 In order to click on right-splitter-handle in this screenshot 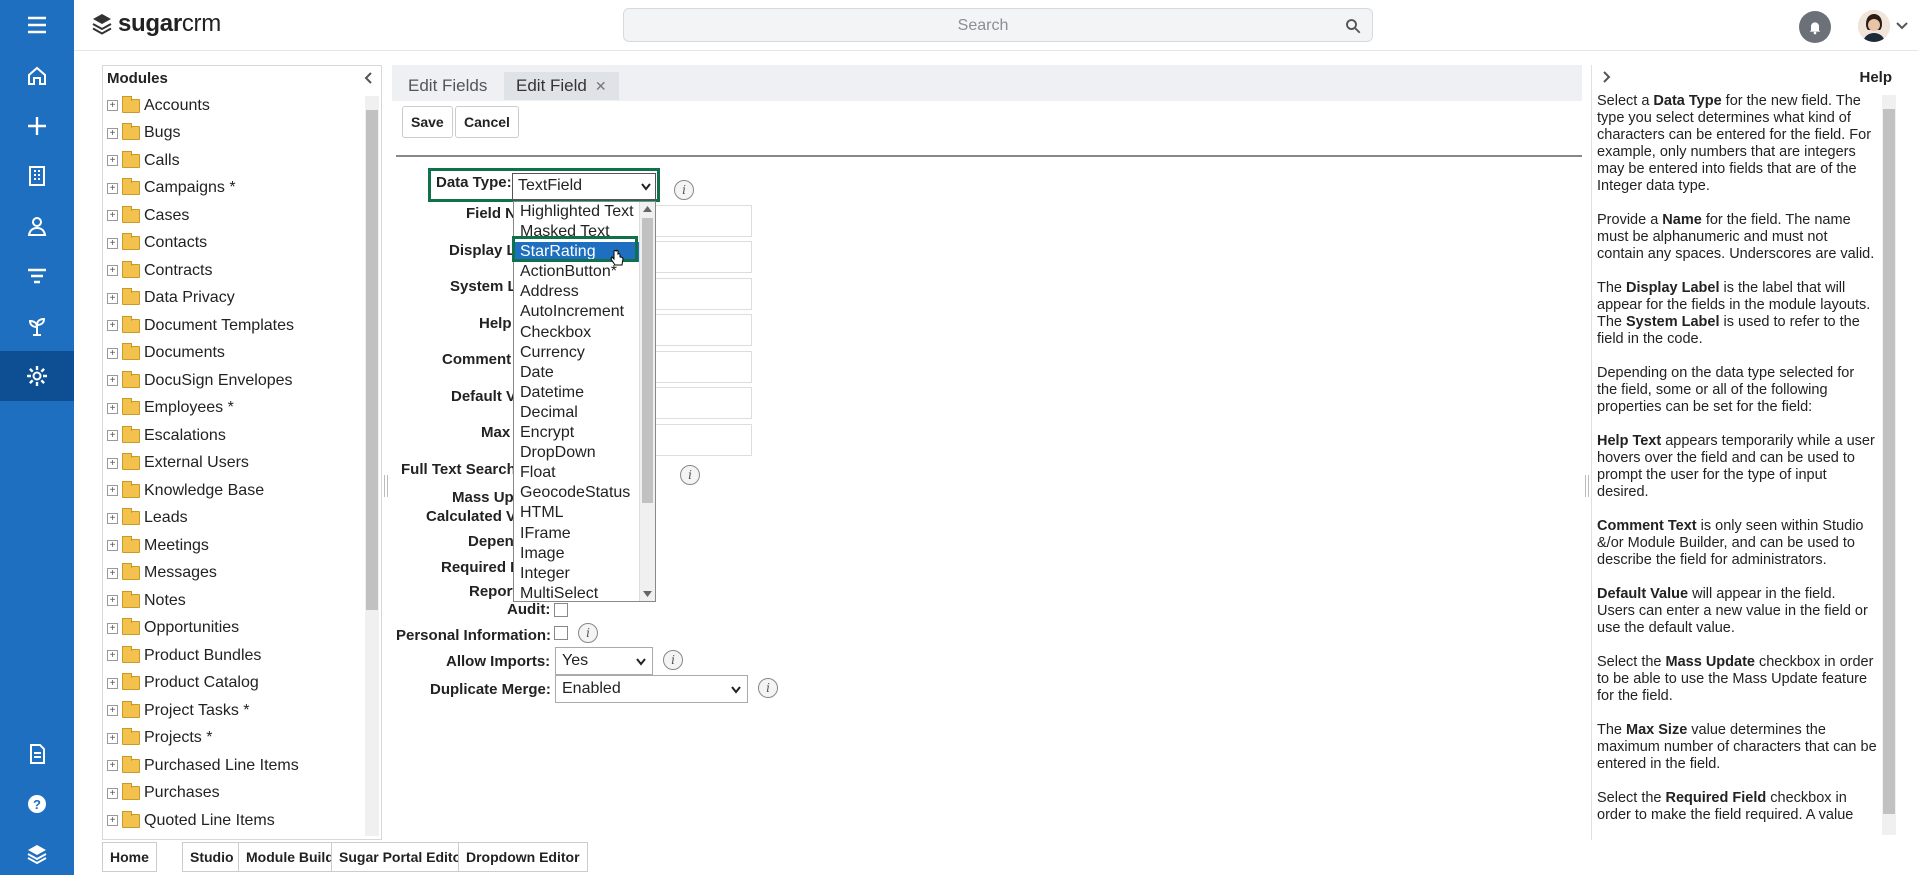, I will do `click(1587, 486)`.